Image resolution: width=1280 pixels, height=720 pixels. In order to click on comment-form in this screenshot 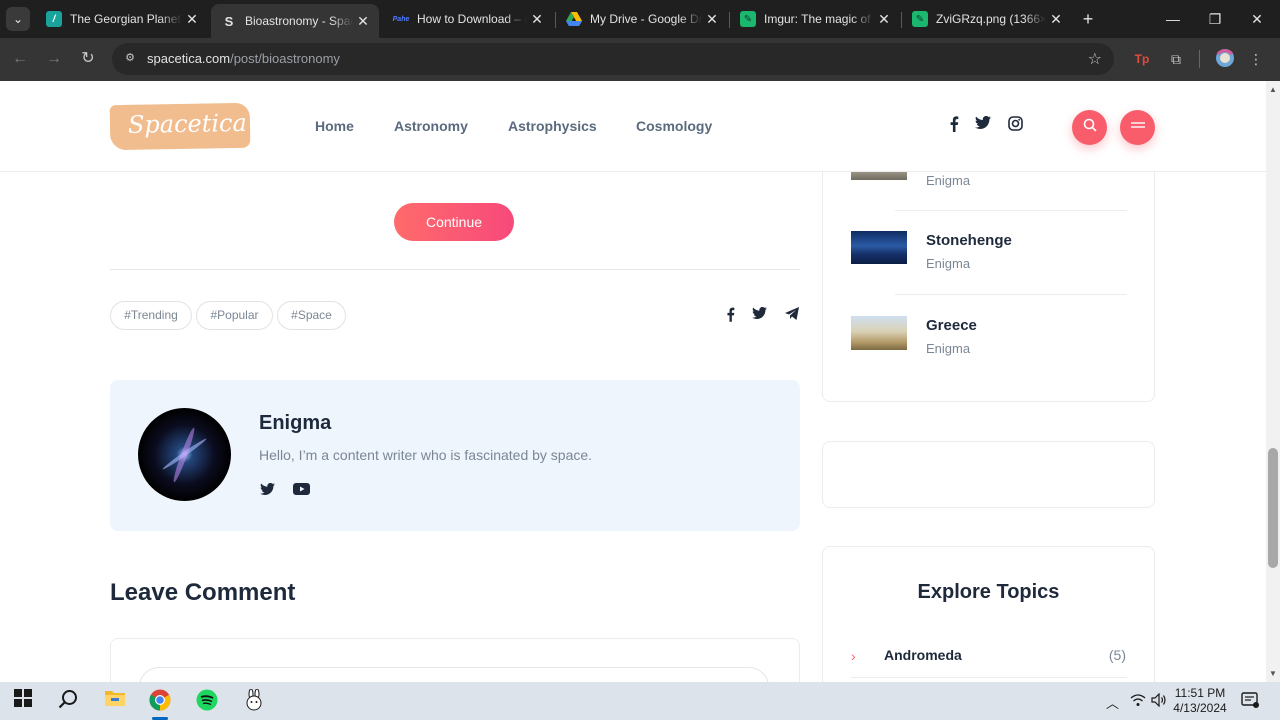, I will do `click(455, 660)`.